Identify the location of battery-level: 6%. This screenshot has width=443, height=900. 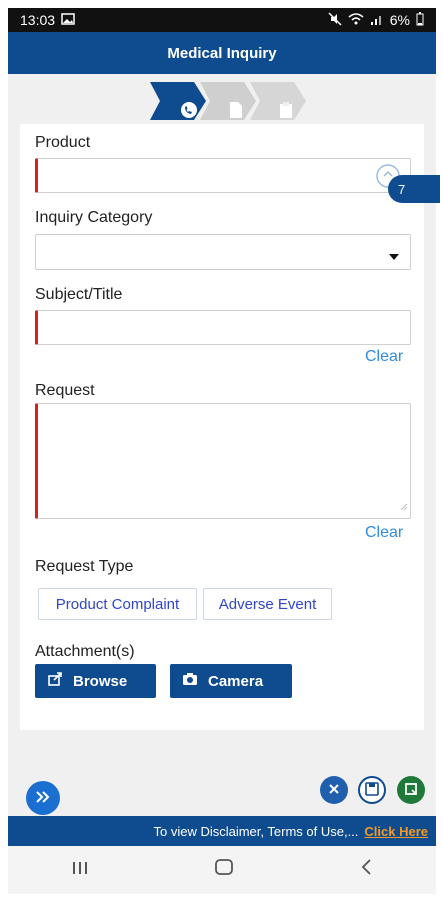
(399, 20).